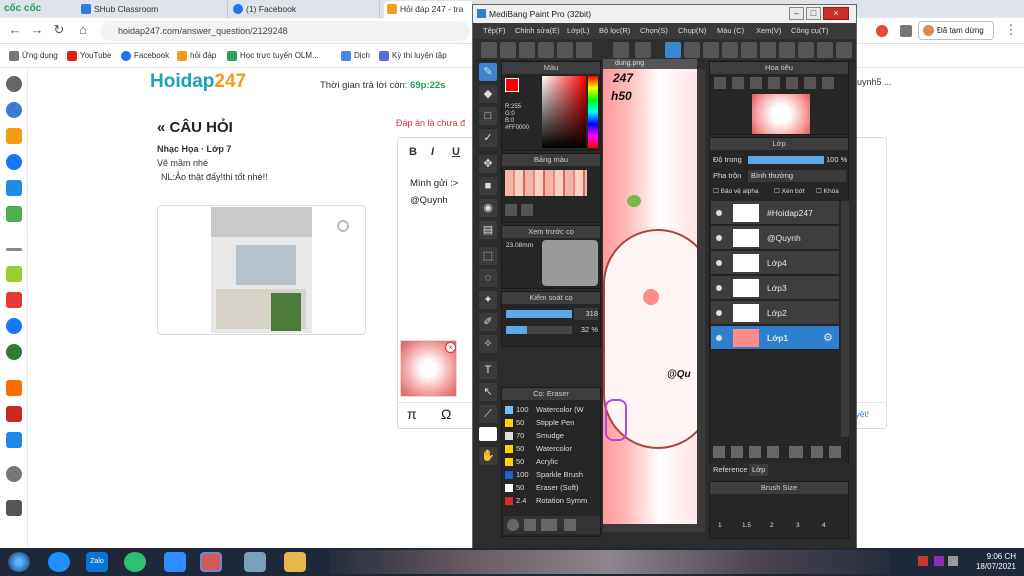 The height and width of the screenshot is (576, 1024). What do you see at coordinates (953, 561) in the screenshot?
I see `volume-icon` at bounding box center [953, 561].